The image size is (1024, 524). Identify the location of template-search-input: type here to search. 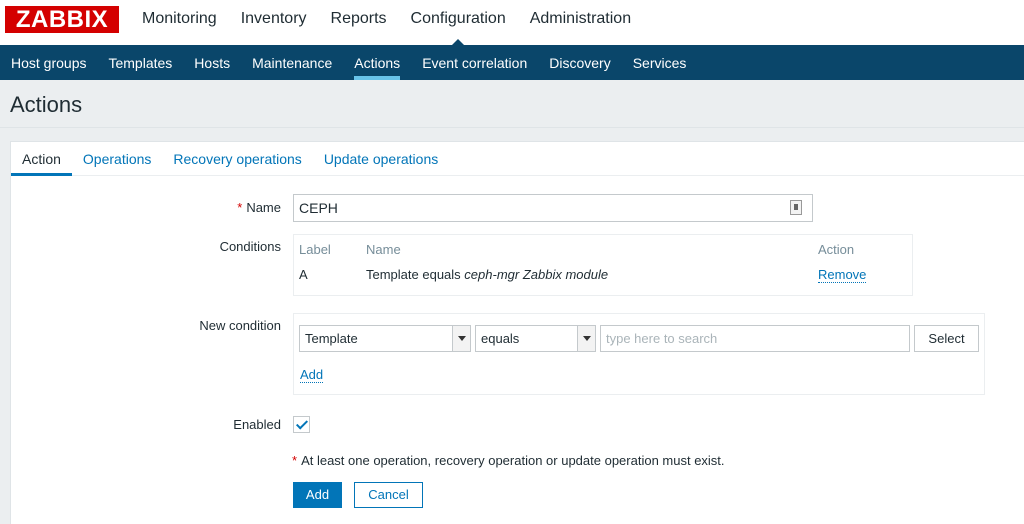
(755, 338).